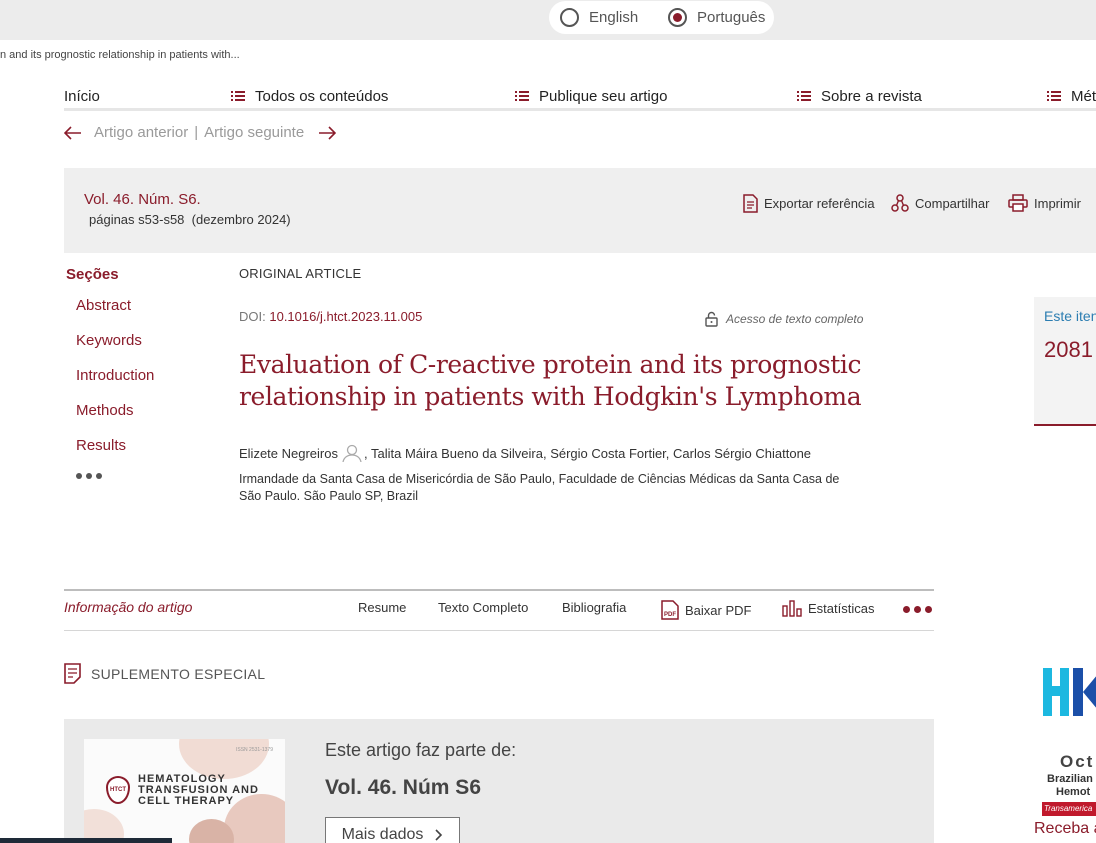  I want to click on article-stats-card: Este iten 2081, so click(1065, 361).